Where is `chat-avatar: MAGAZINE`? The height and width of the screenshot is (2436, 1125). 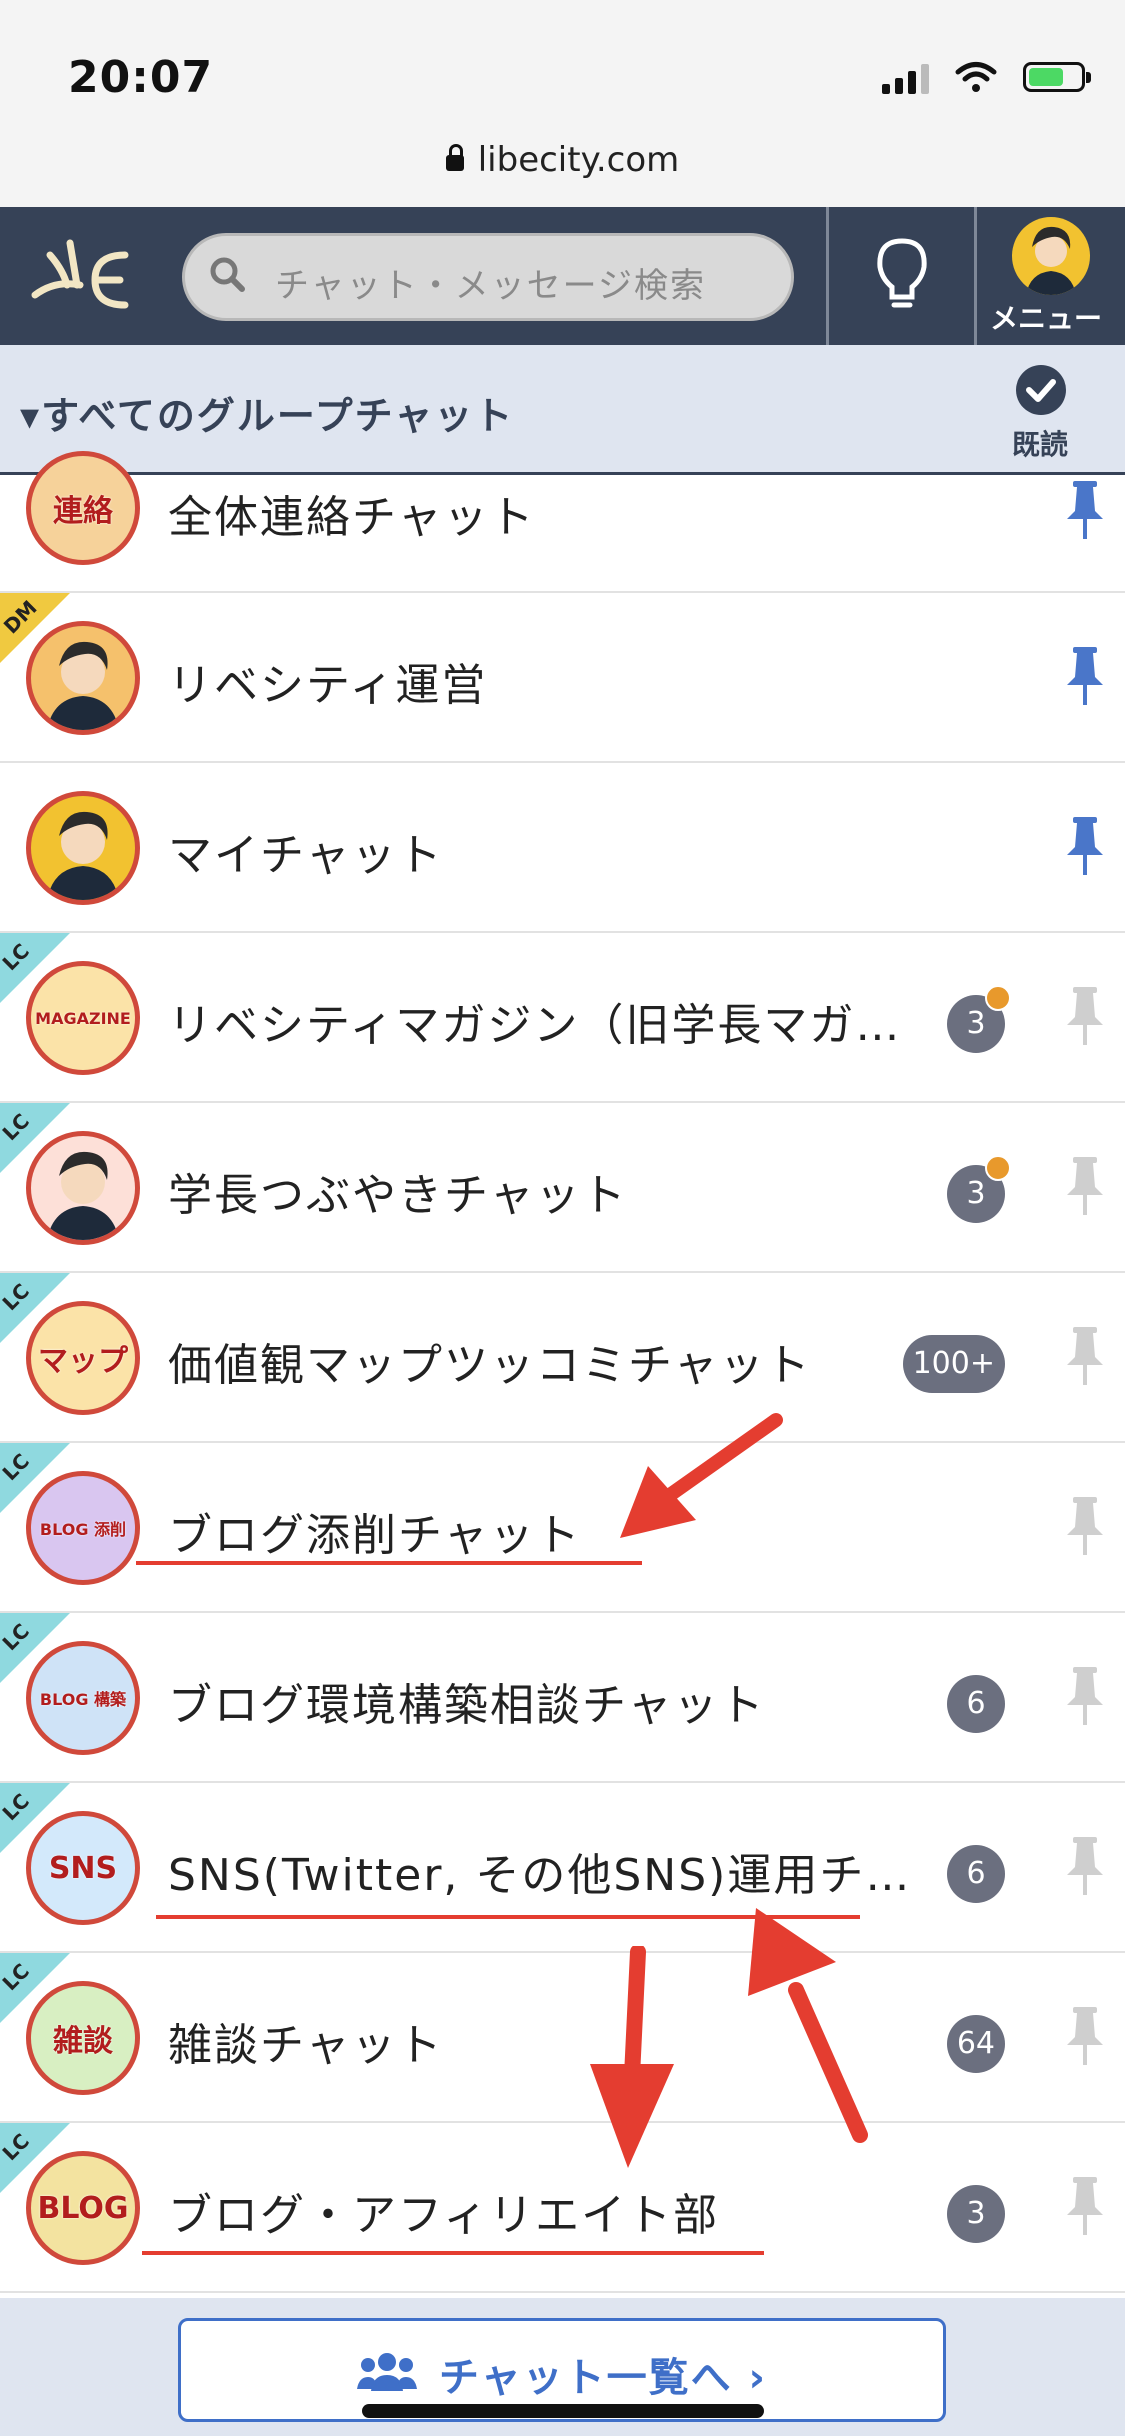 chat-avatar: MAGAZINE is located at coordinates (83, 1018).